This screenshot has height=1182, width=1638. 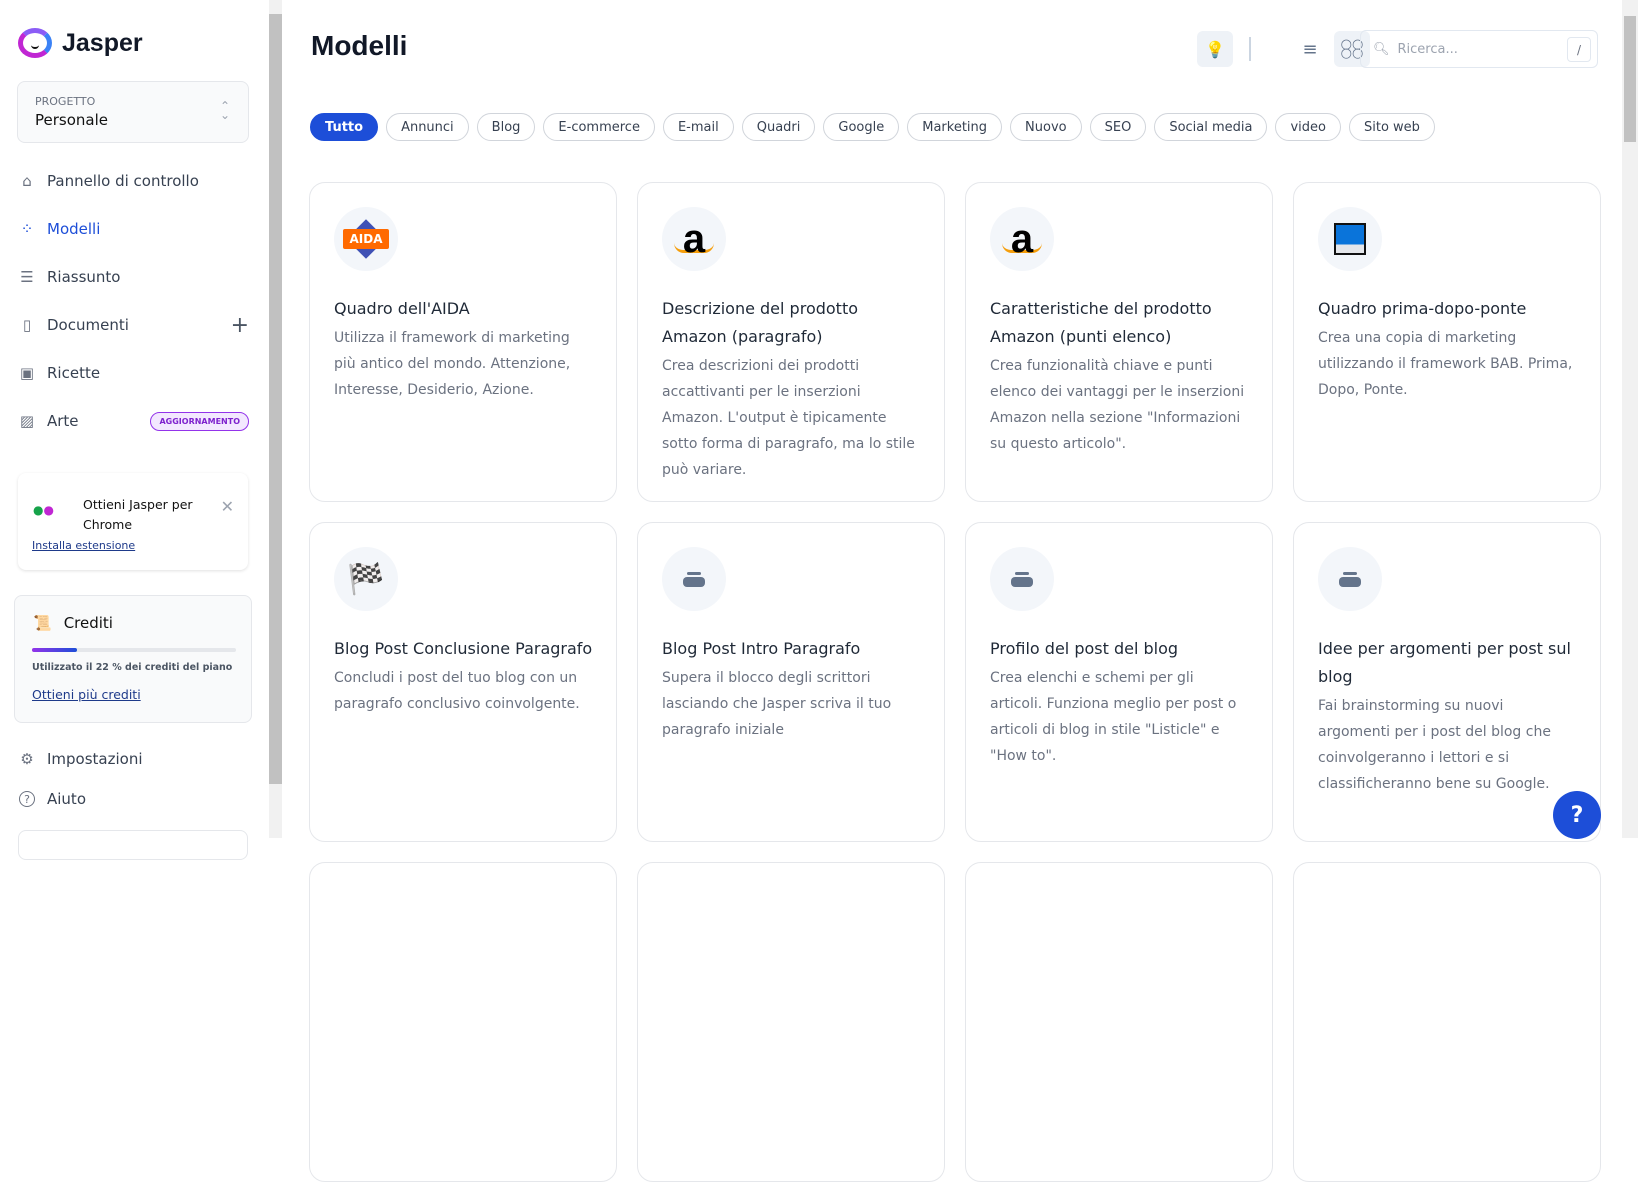 I want to click on search-icon: 🔍︎, so click(x=1381, y=49).